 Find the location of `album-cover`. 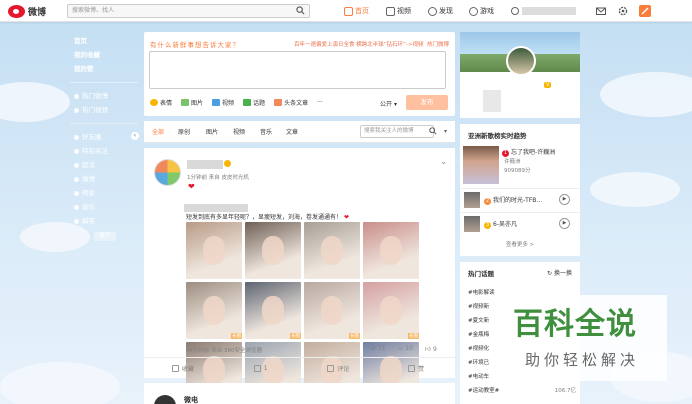

album-cover is located at coordinates (481, 165).